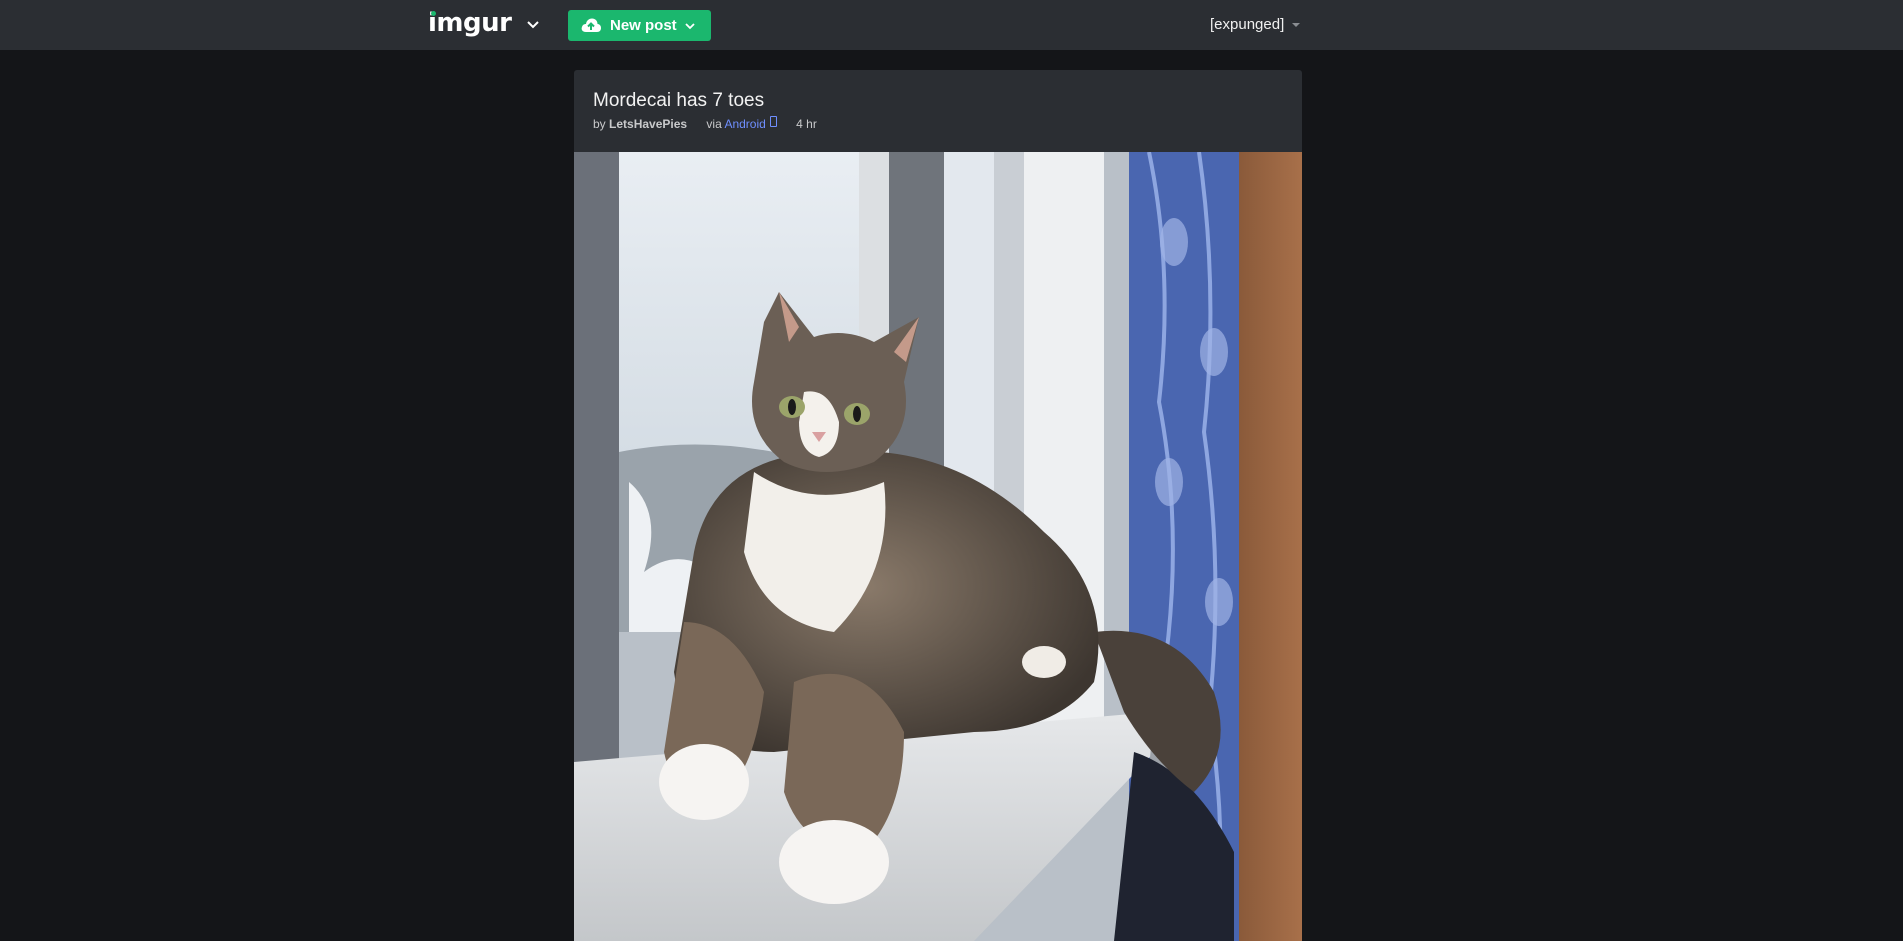 Image resolution: width=1903 pixels, height=941 pixels. Describe the element at coordinates (744, 124) in the screenshot. I see `platform-link: Android` at that location.